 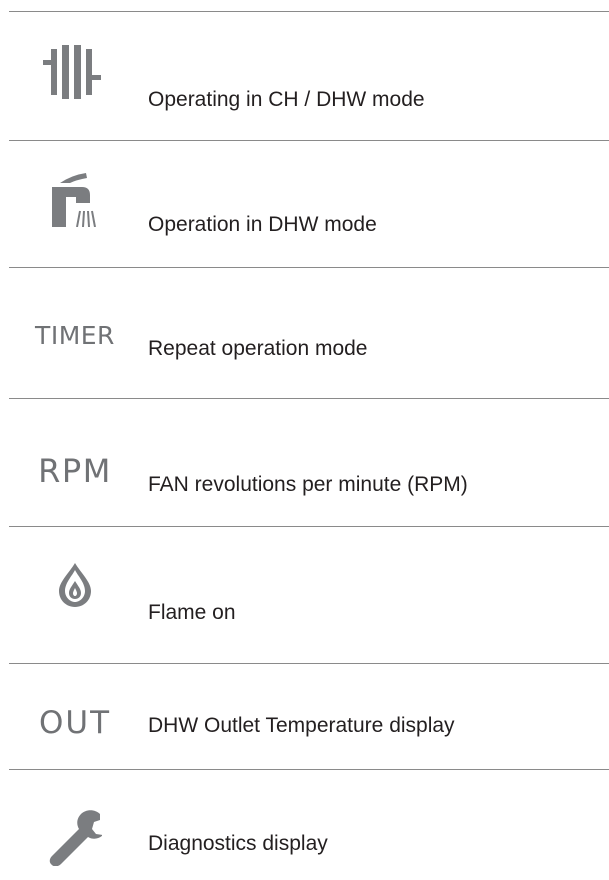 What do you see at coordinates (192, 612) in the screenshot?
I see `legend-label: Flame on` at bounding box center [192, 612].